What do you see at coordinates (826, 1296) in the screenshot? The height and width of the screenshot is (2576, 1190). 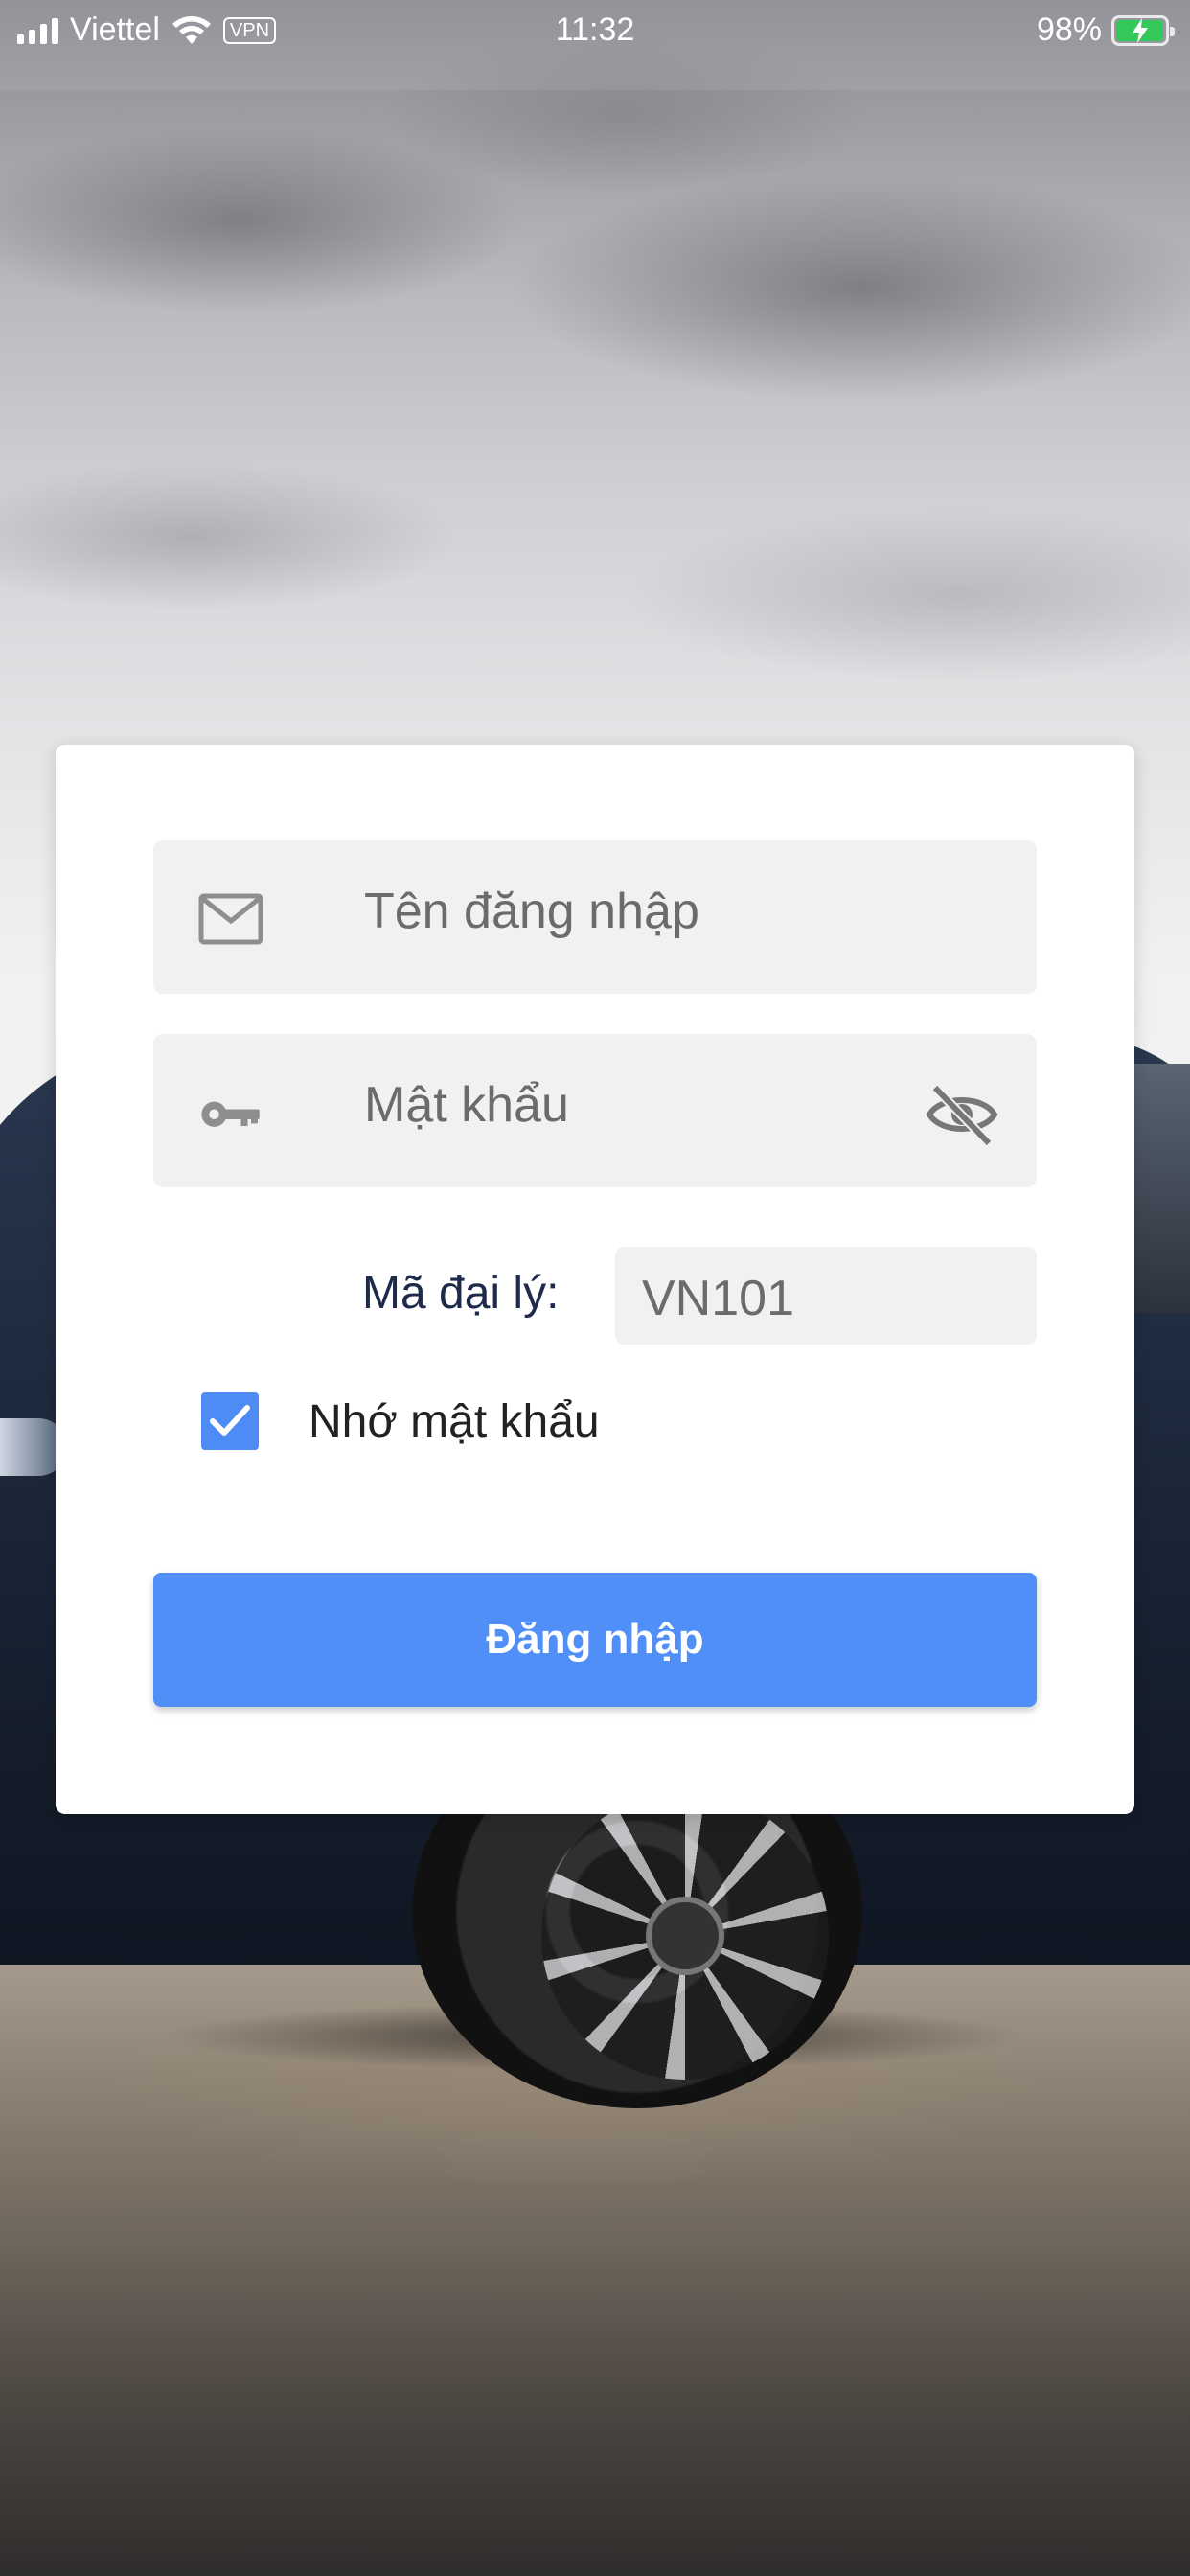 I see `agent-code-field: VN101` at bounding box center [826, 1296].